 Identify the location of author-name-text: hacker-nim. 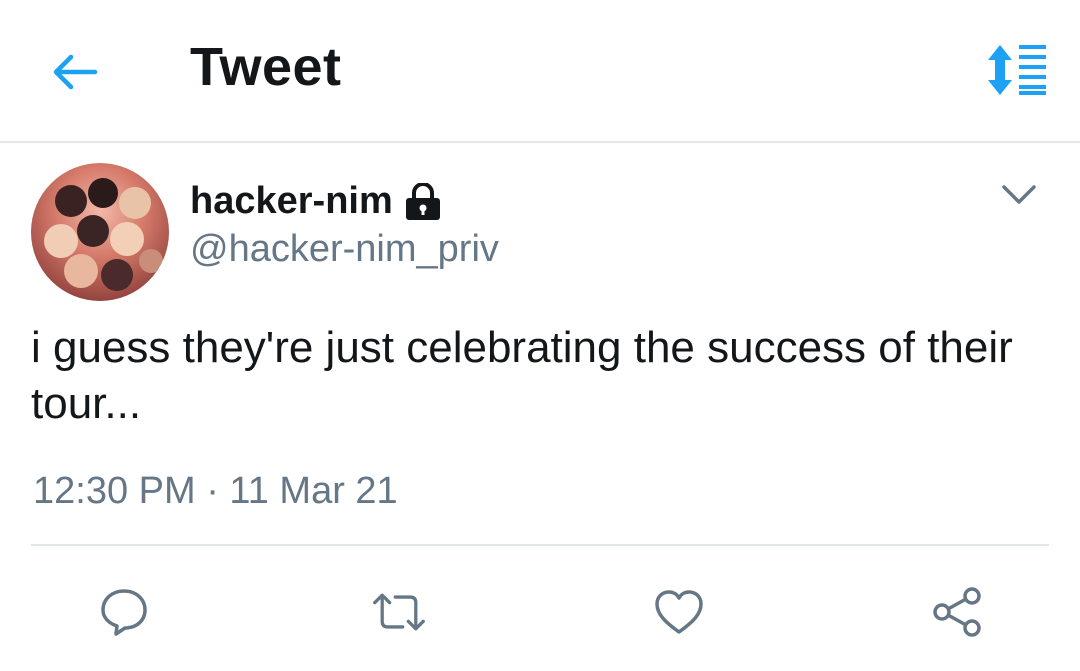
(291, 201).